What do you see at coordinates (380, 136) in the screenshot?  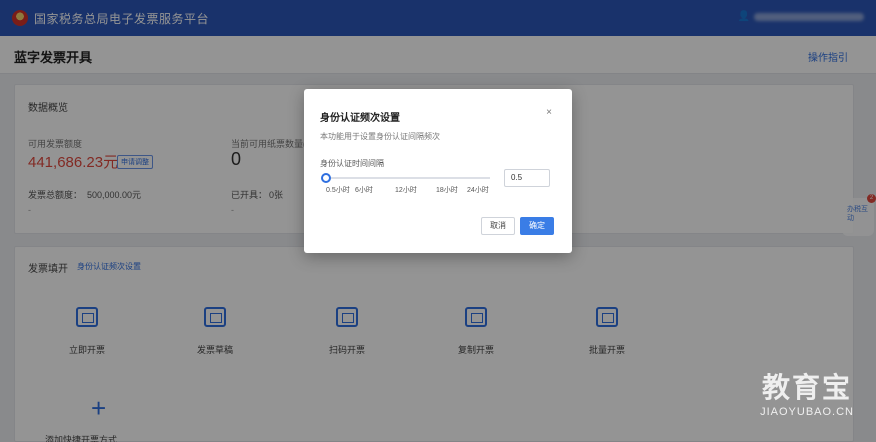 I see `dialog-description: 本功能用于设置身份认证间隔频次` at bounding box center [380, 136].